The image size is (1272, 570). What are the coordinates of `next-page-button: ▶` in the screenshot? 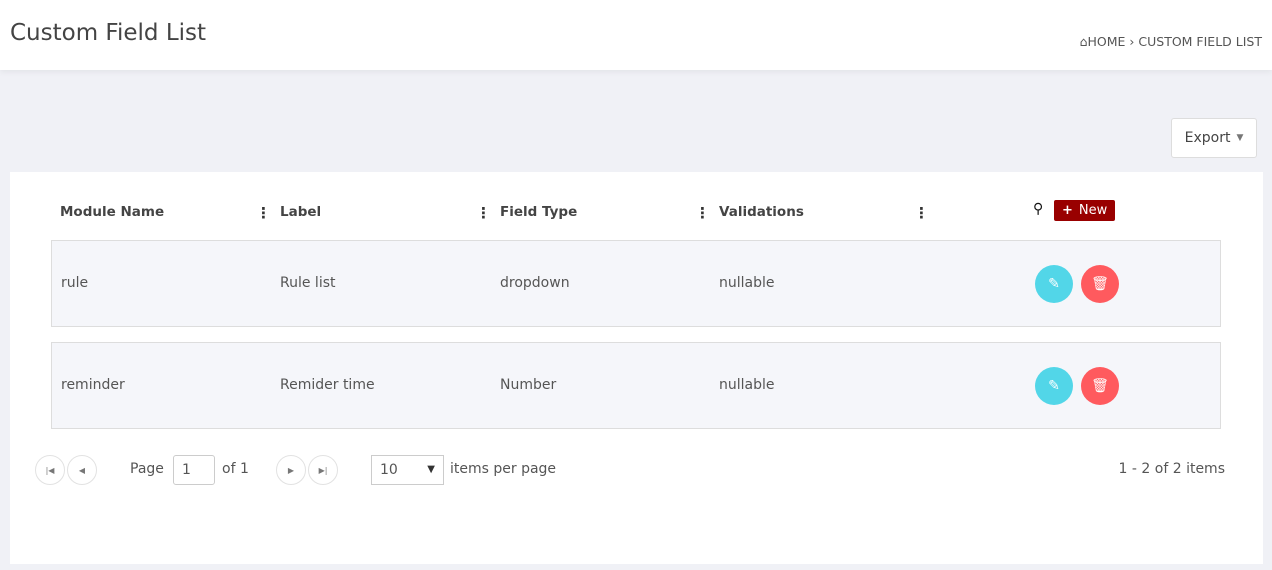 It's located at (291, 470).